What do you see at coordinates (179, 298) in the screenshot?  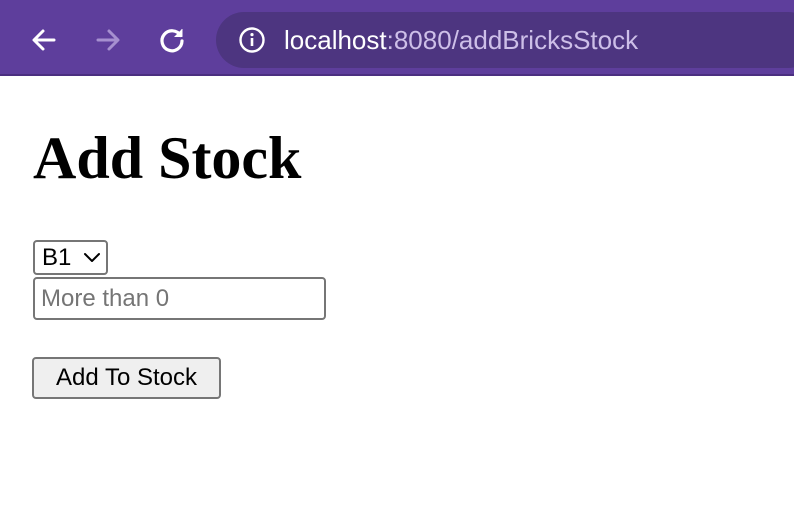 I see `quantity-input` at bounding box center [179, 298].